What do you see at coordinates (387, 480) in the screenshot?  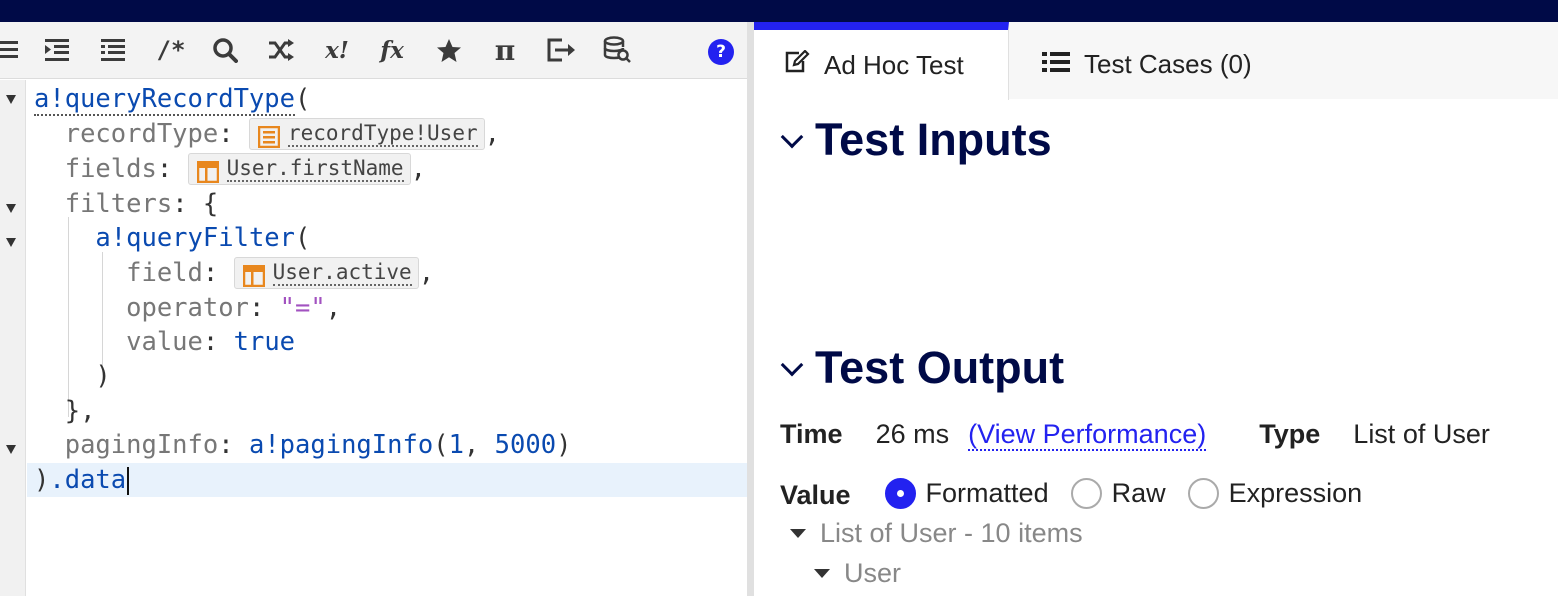 I see `code-line-active: ).data` at bounding box center [387, 480].